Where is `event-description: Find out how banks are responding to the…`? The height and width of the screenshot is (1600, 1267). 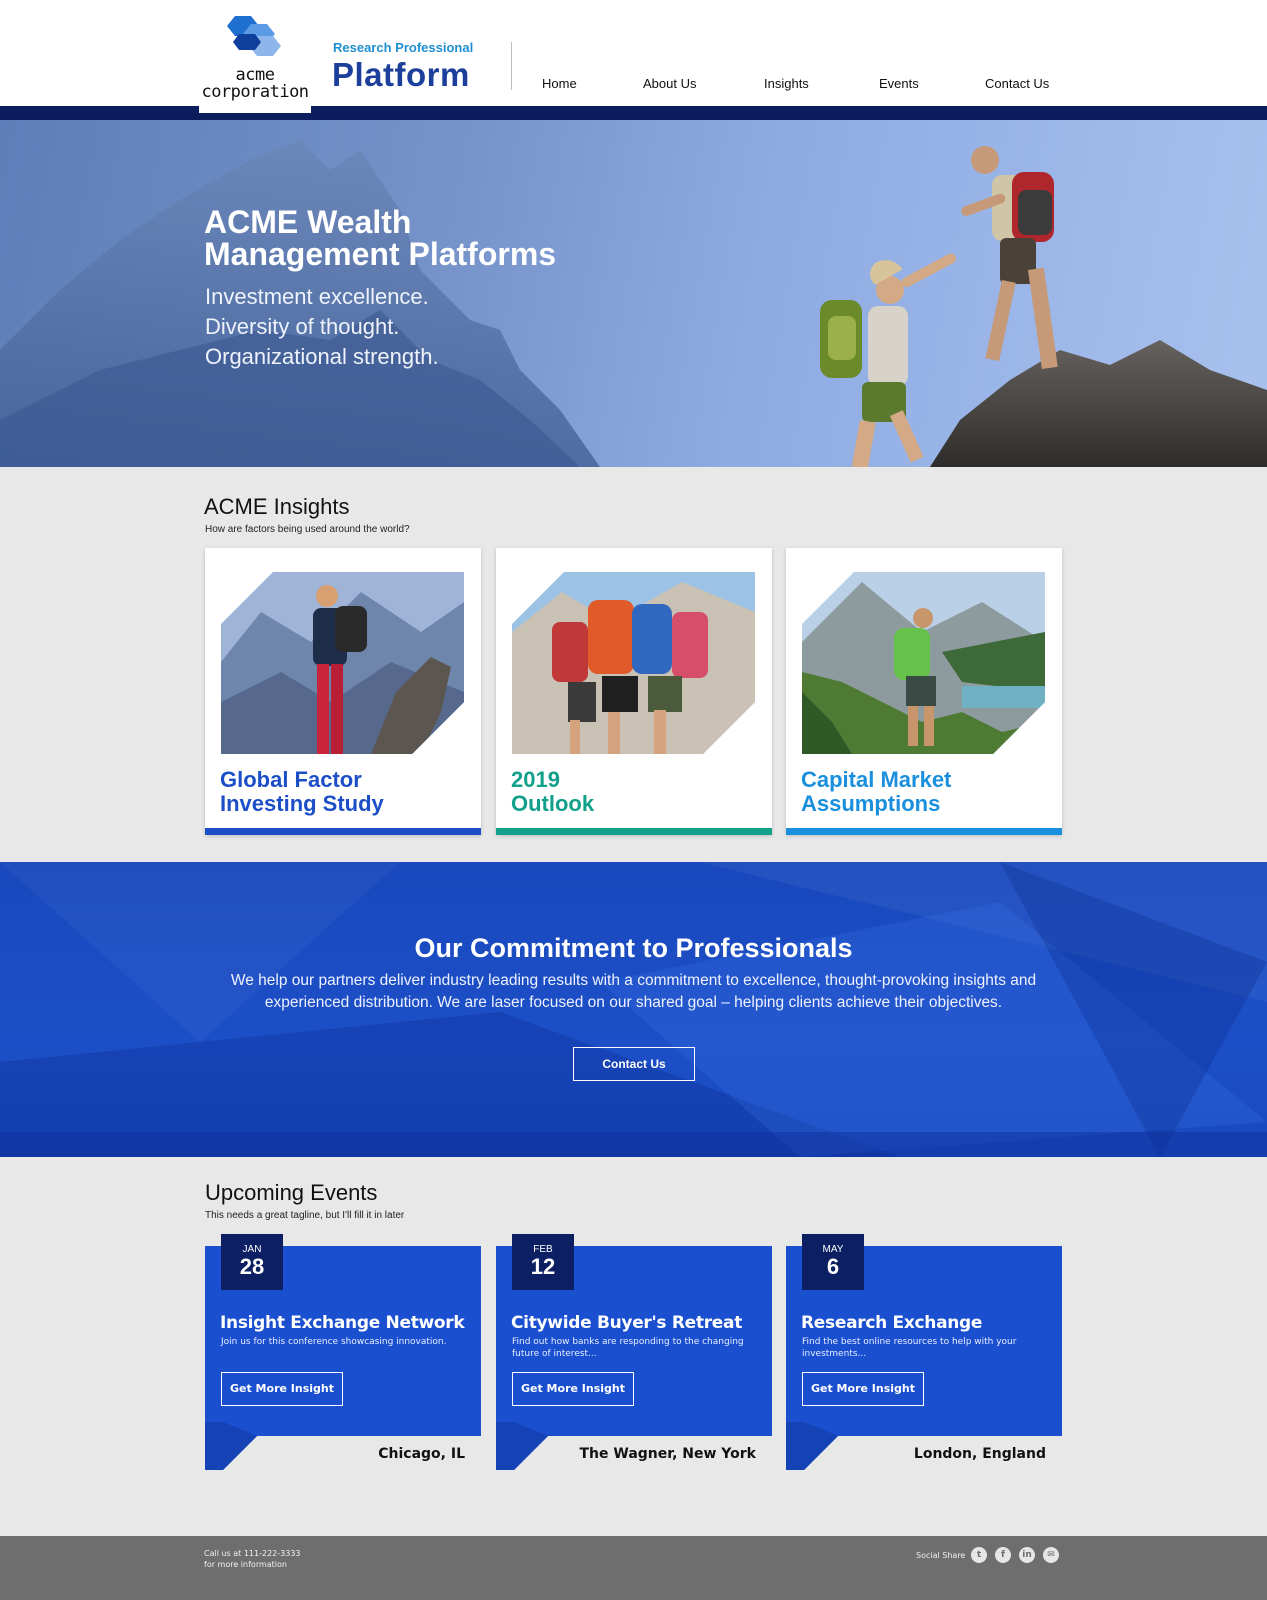
event-description: Find out how banks are responding to the… is located at coordinates (628, 1348).